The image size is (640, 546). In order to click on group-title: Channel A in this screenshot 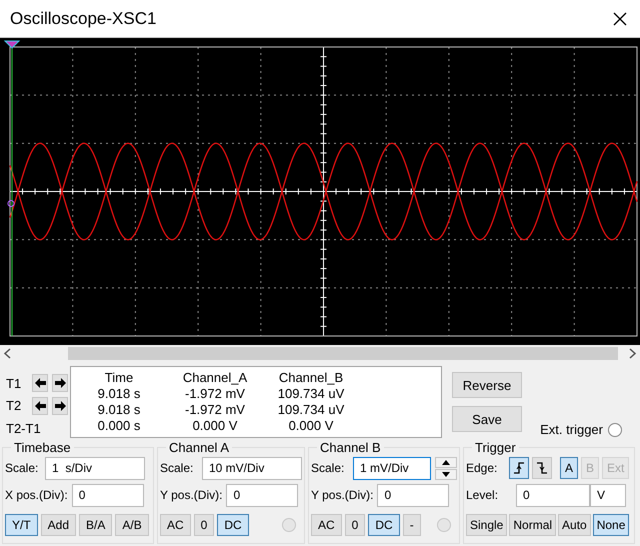, I will do `click(199, 447)`.